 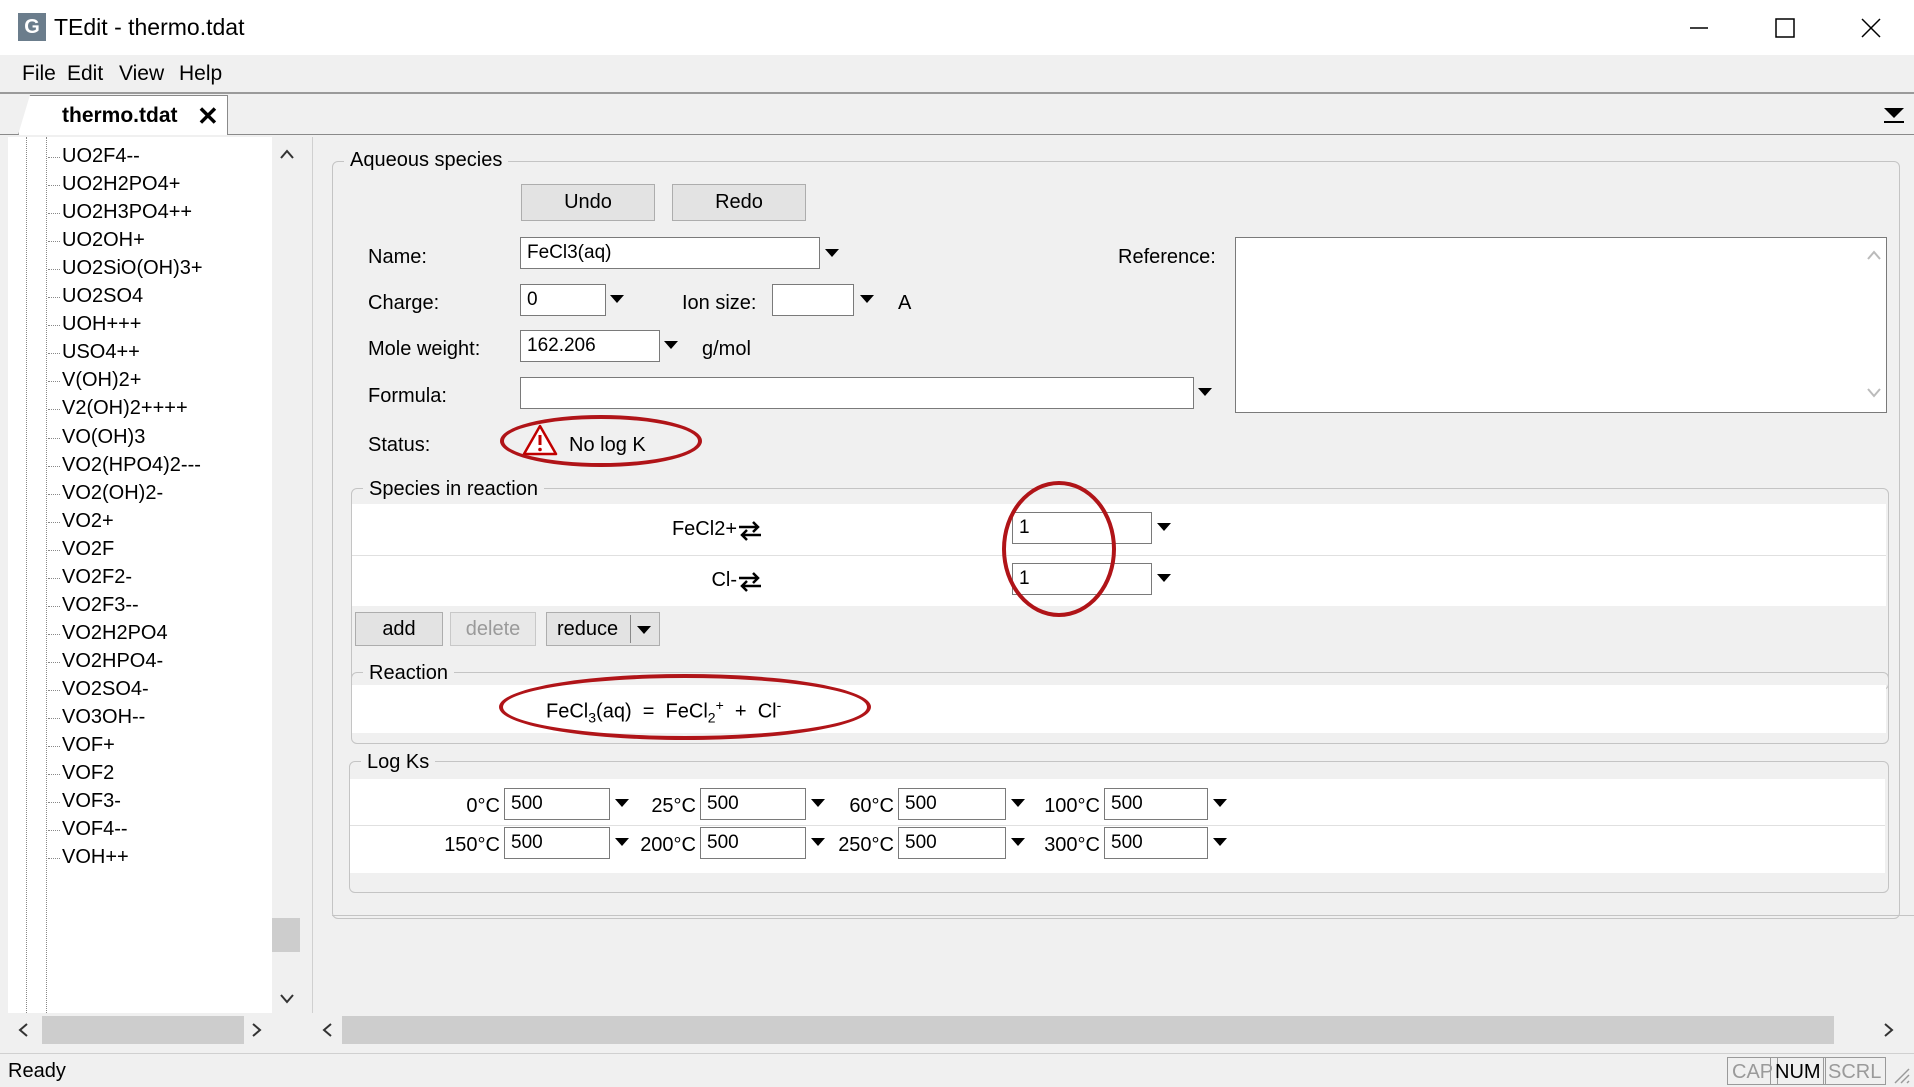 What do you see at coordinates (739, 202) in the screenshot?
I see `redo-button: Redo` at bounding box center [739, 202].